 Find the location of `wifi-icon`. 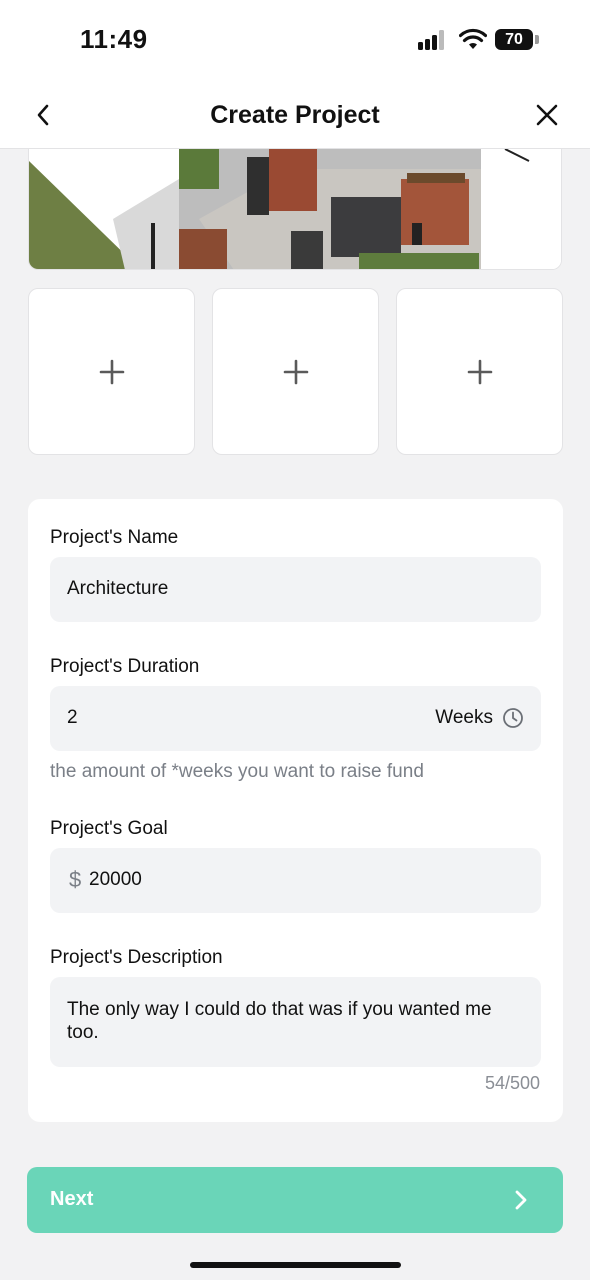

wifi-icon is located at coordinates (473, 38).